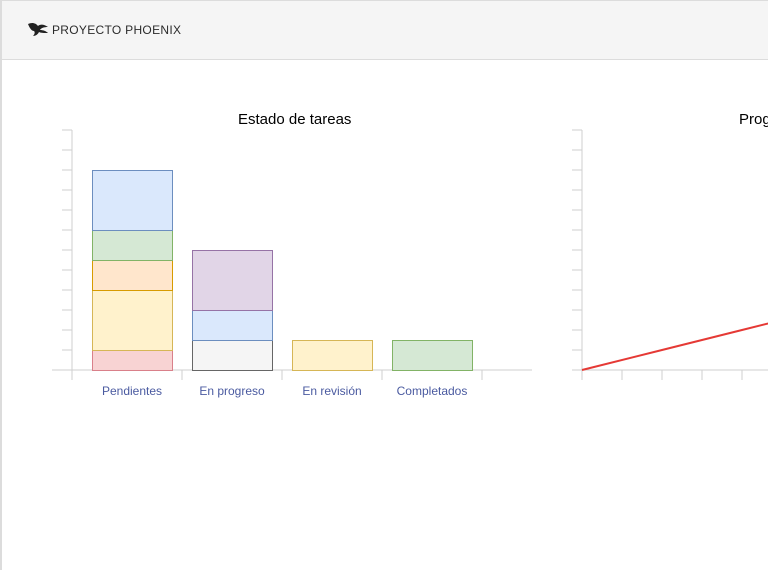 This screenshot has width=768, height=570. What do you see at coordinates (331, 391) in the screenshot?
I see `category-label: En revisión` at bounding box center [331, 391].